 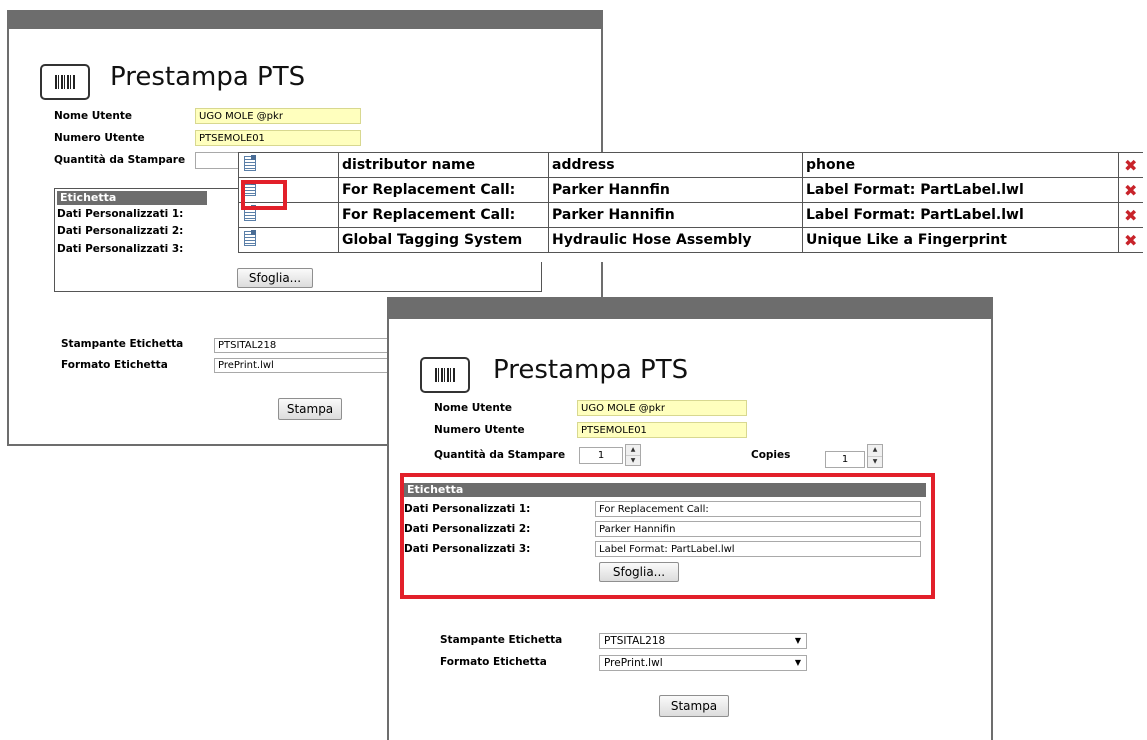 I want to click on format-select-value: PrePrint.lwl, so click(x=633, y=663).